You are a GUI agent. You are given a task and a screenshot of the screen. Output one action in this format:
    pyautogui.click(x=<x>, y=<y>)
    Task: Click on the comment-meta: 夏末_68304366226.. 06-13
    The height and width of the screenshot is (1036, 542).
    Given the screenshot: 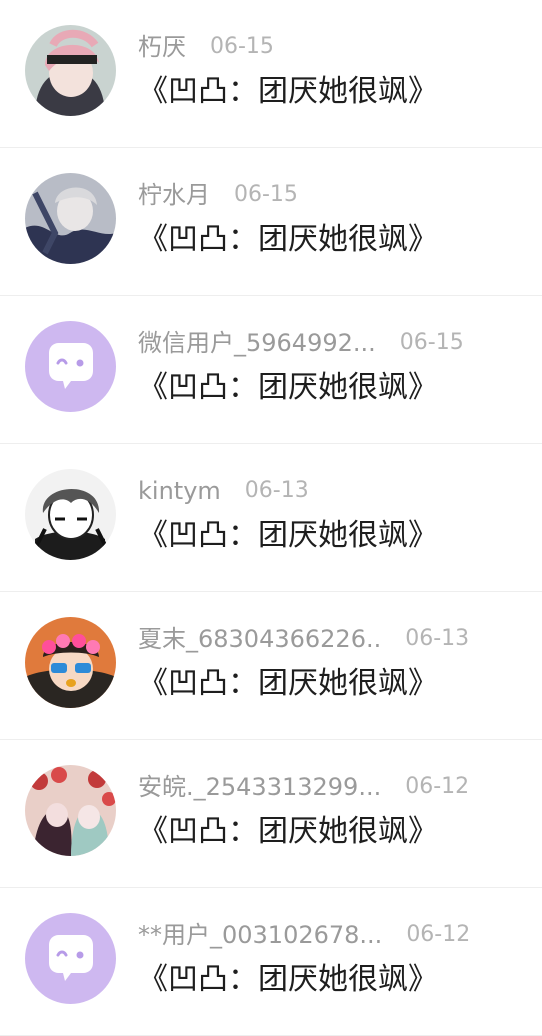 What is the action you would take?
    pyautogui.click(x=303, y=639)
    